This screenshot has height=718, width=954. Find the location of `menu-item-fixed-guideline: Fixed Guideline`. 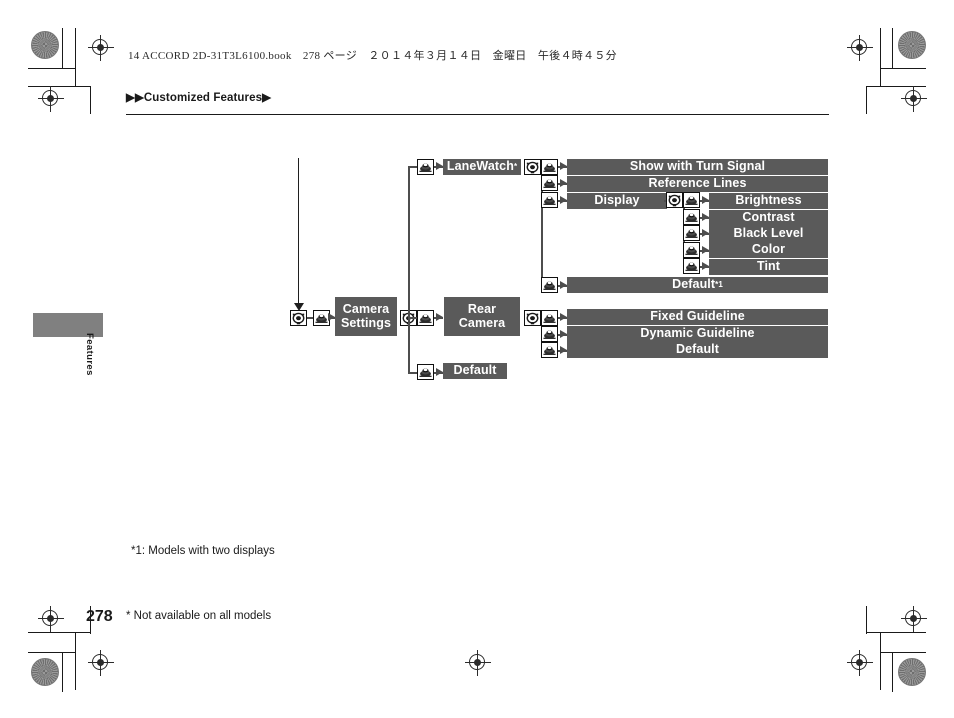

menu-item-fixed-guideline: Fixed Guideline is located at coordinates (697, 317).